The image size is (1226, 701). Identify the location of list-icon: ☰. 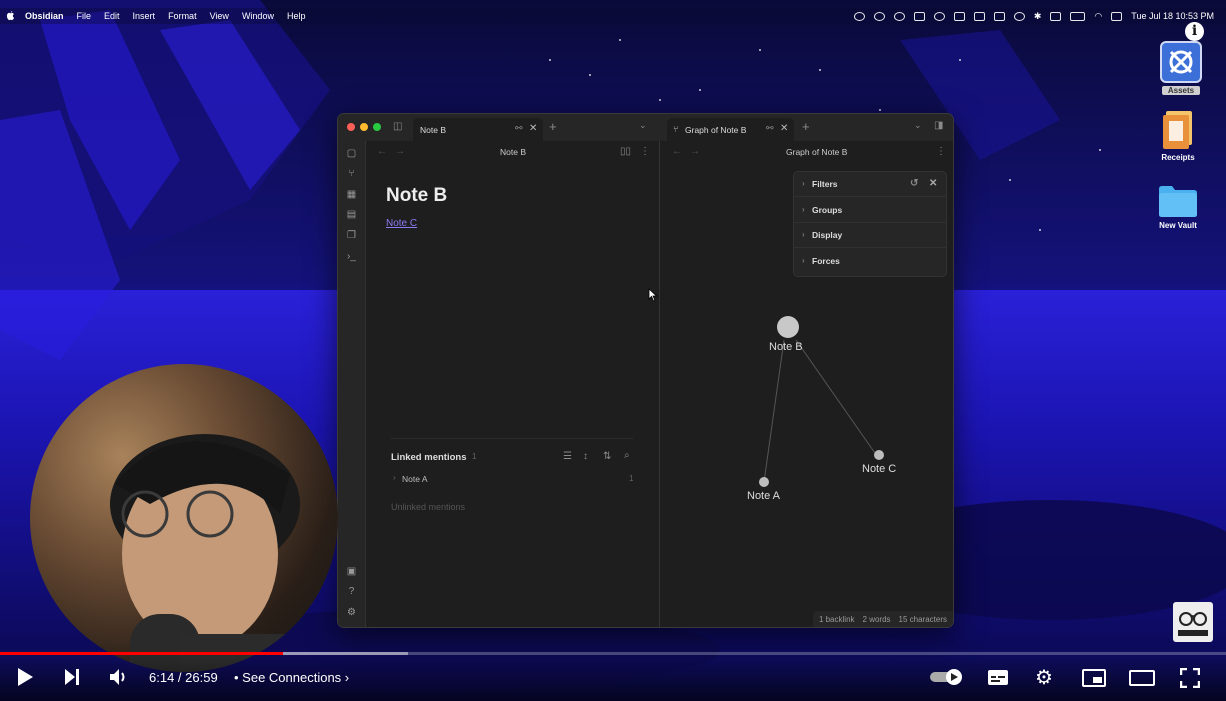
(567, 456).